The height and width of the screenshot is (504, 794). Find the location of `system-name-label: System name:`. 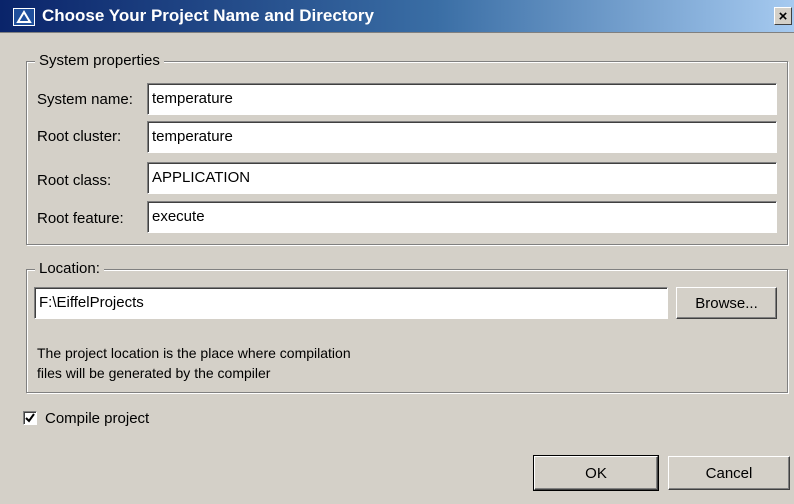

system-name-label: System name: is located at coordinates (85, 99).